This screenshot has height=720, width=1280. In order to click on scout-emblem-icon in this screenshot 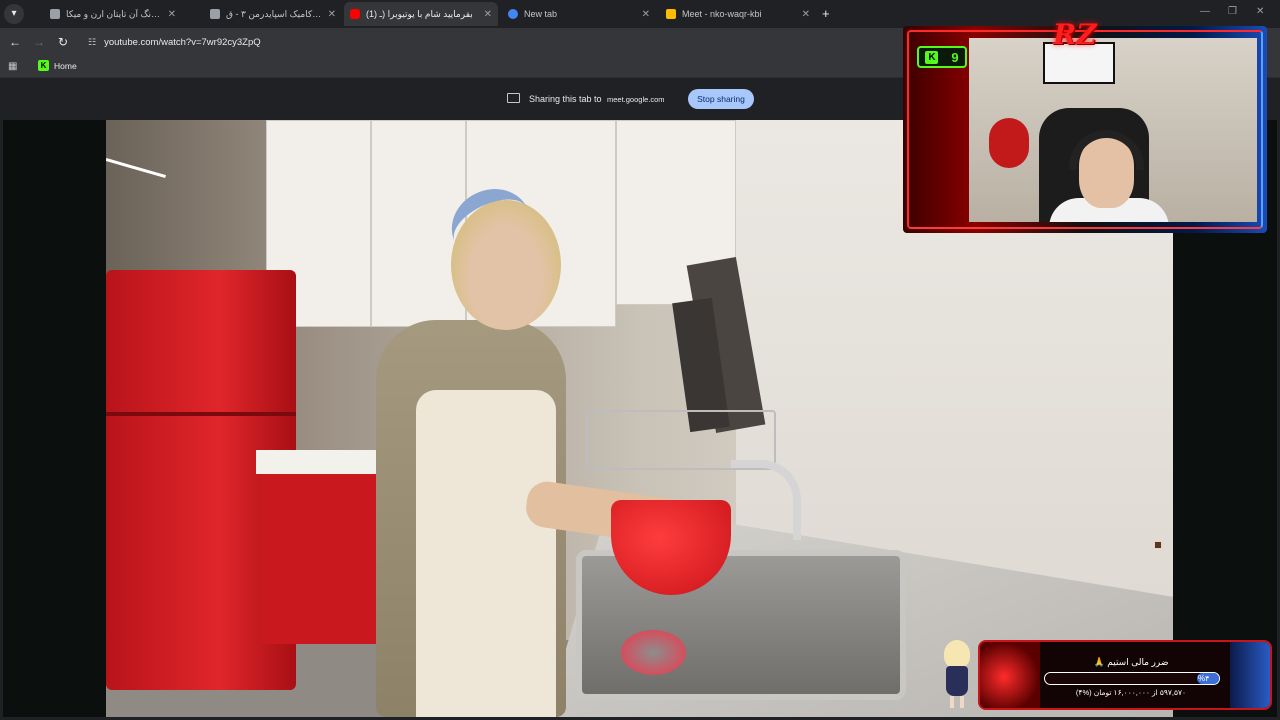, I will do `click(1250, 675)`.